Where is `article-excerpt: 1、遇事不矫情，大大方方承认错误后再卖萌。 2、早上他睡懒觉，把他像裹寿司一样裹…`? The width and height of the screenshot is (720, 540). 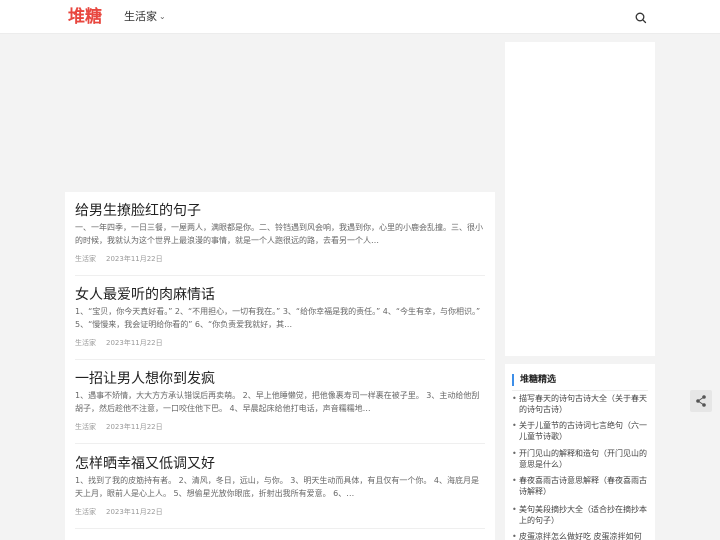 article-excerpt: 1、遇事不矫情，大大方方承认错误后再卖萌。 2、早上他睡懒觉，把他像裹寿司一样裹… is located at coordinates (277, 402).